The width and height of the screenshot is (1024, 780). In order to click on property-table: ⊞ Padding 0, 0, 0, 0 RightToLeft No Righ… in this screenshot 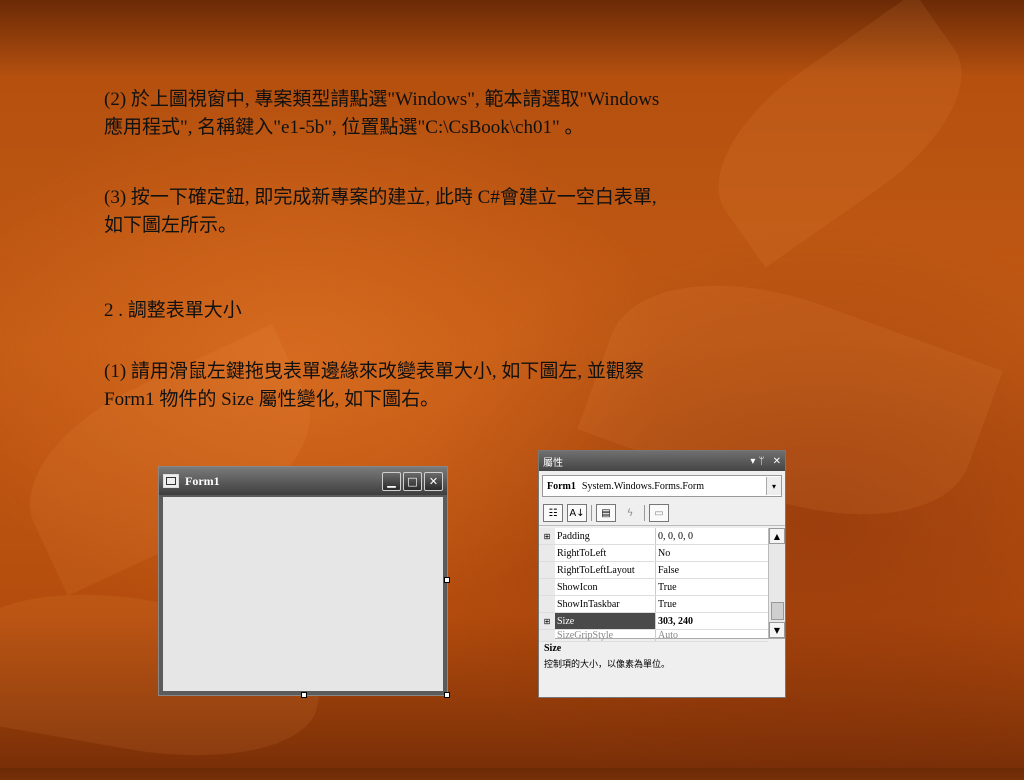, I will do `click(653, 585)`.